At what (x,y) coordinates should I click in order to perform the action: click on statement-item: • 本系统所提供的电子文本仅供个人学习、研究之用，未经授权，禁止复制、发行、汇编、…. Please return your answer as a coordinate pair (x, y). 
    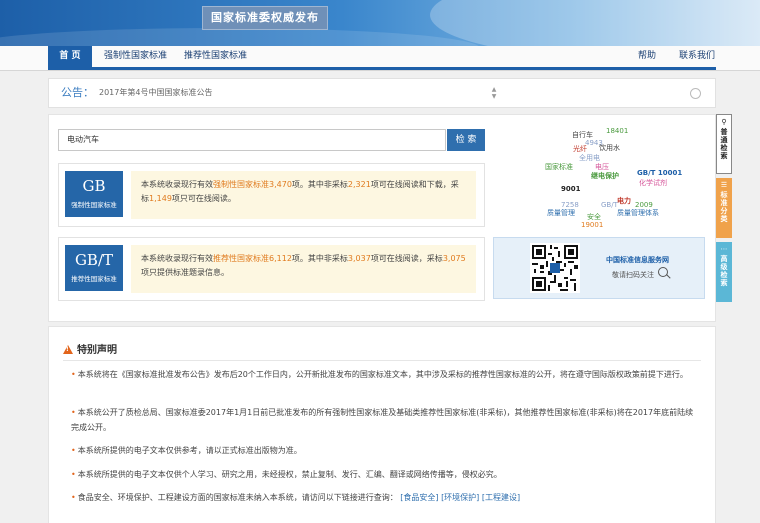
    Looking at the image, I should click on (386, 474).